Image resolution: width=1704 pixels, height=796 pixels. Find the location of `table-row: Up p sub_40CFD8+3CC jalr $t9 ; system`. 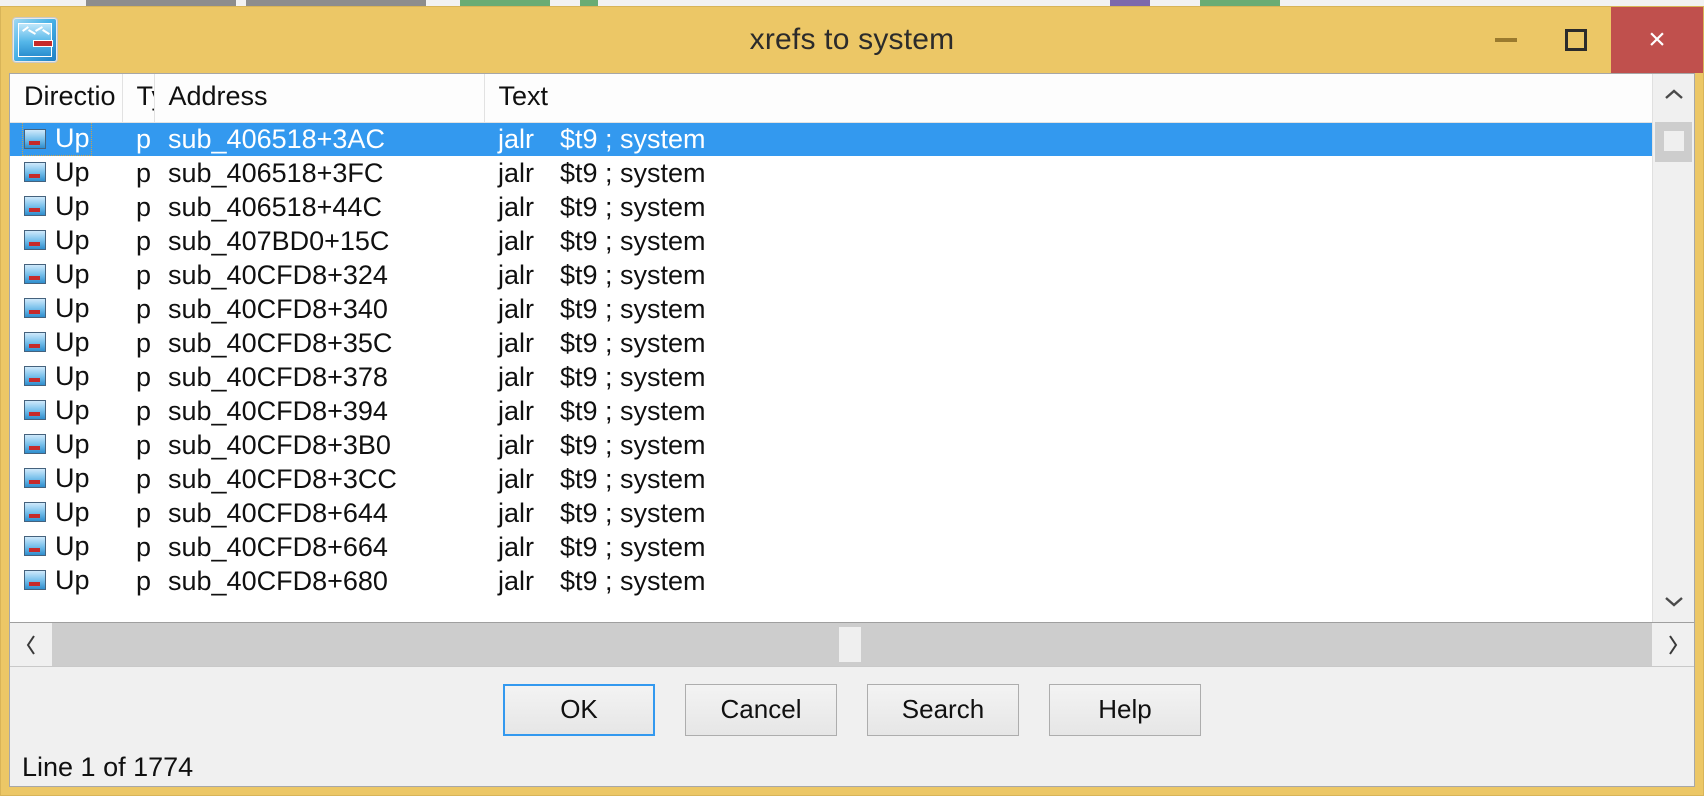

table-row: Up p sub_40CFD8+3CC jalr $t9 ; system is located at coordinates (831, 479).